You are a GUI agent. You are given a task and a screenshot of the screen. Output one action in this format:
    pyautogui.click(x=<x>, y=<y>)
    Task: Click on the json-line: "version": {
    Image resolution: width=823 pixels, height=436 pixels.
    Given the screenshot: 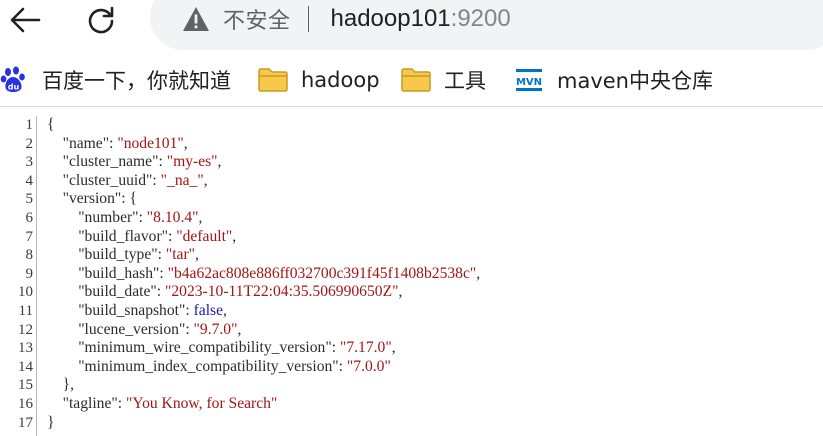 What is the action you would take?
    pyautogui.click(x=92, y=199)
    